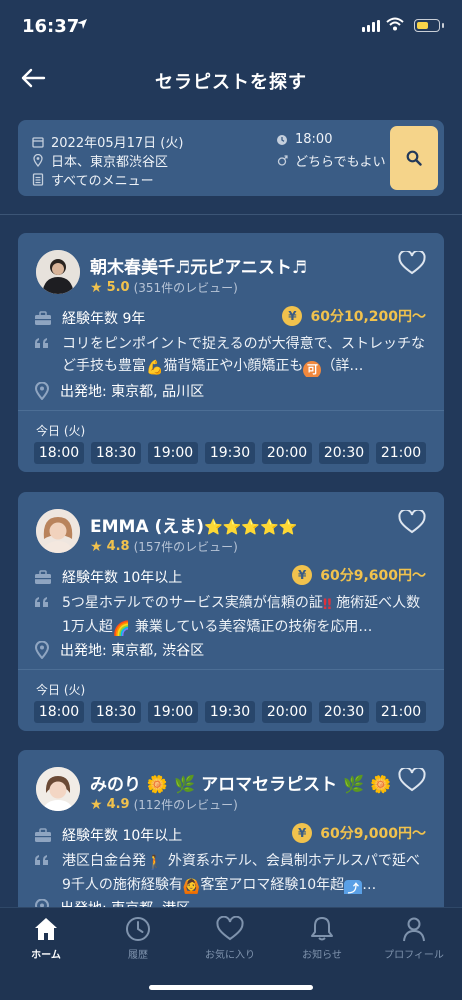 This screenshot has height=1000, width=462. Describe the element at coordinates (191, 886) in the screenshot. I see `ok-gesture-emoji: 🙆` at that location.